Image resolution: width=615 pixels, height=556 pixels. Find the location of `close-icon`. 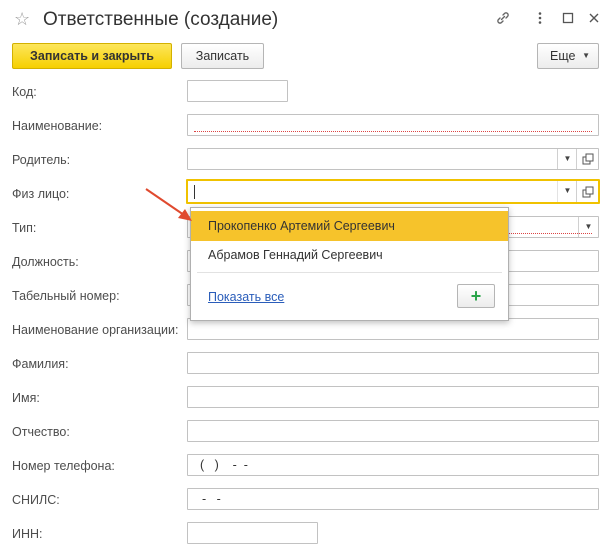

close-icon is located at coordinates (594, 19).